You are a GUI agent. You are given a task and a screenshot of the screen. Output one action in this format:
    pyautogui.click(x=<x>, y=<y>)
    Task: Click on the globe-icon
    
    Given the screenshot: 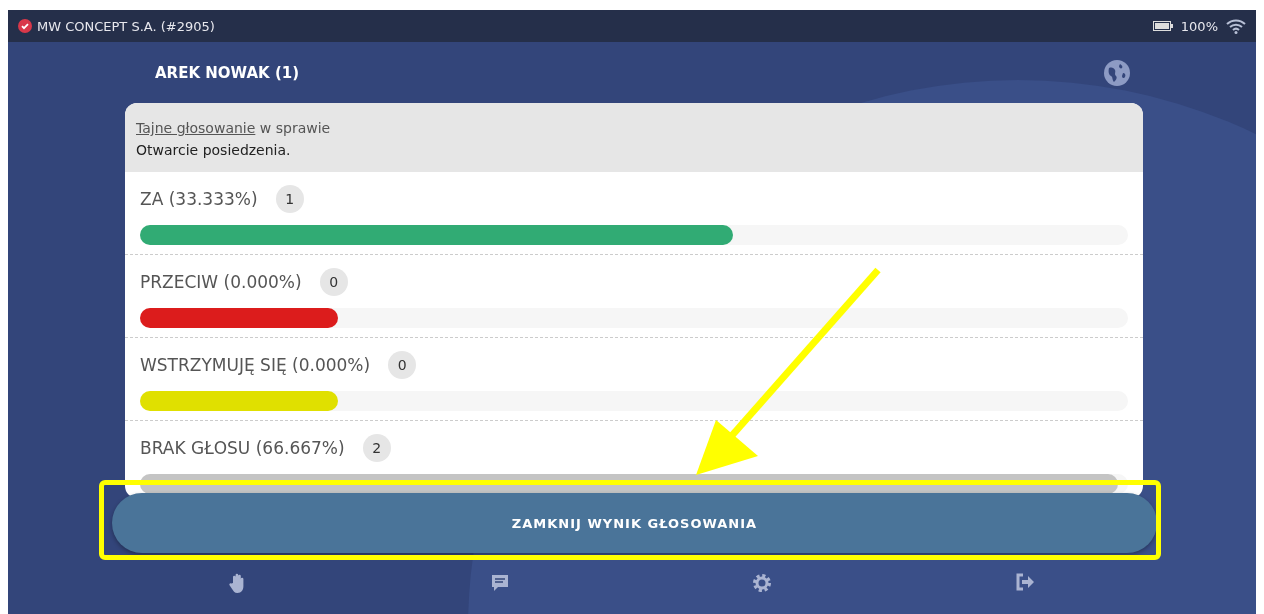 What is the action you would take?
    pyautogui.click(x=1117, y=72)
    